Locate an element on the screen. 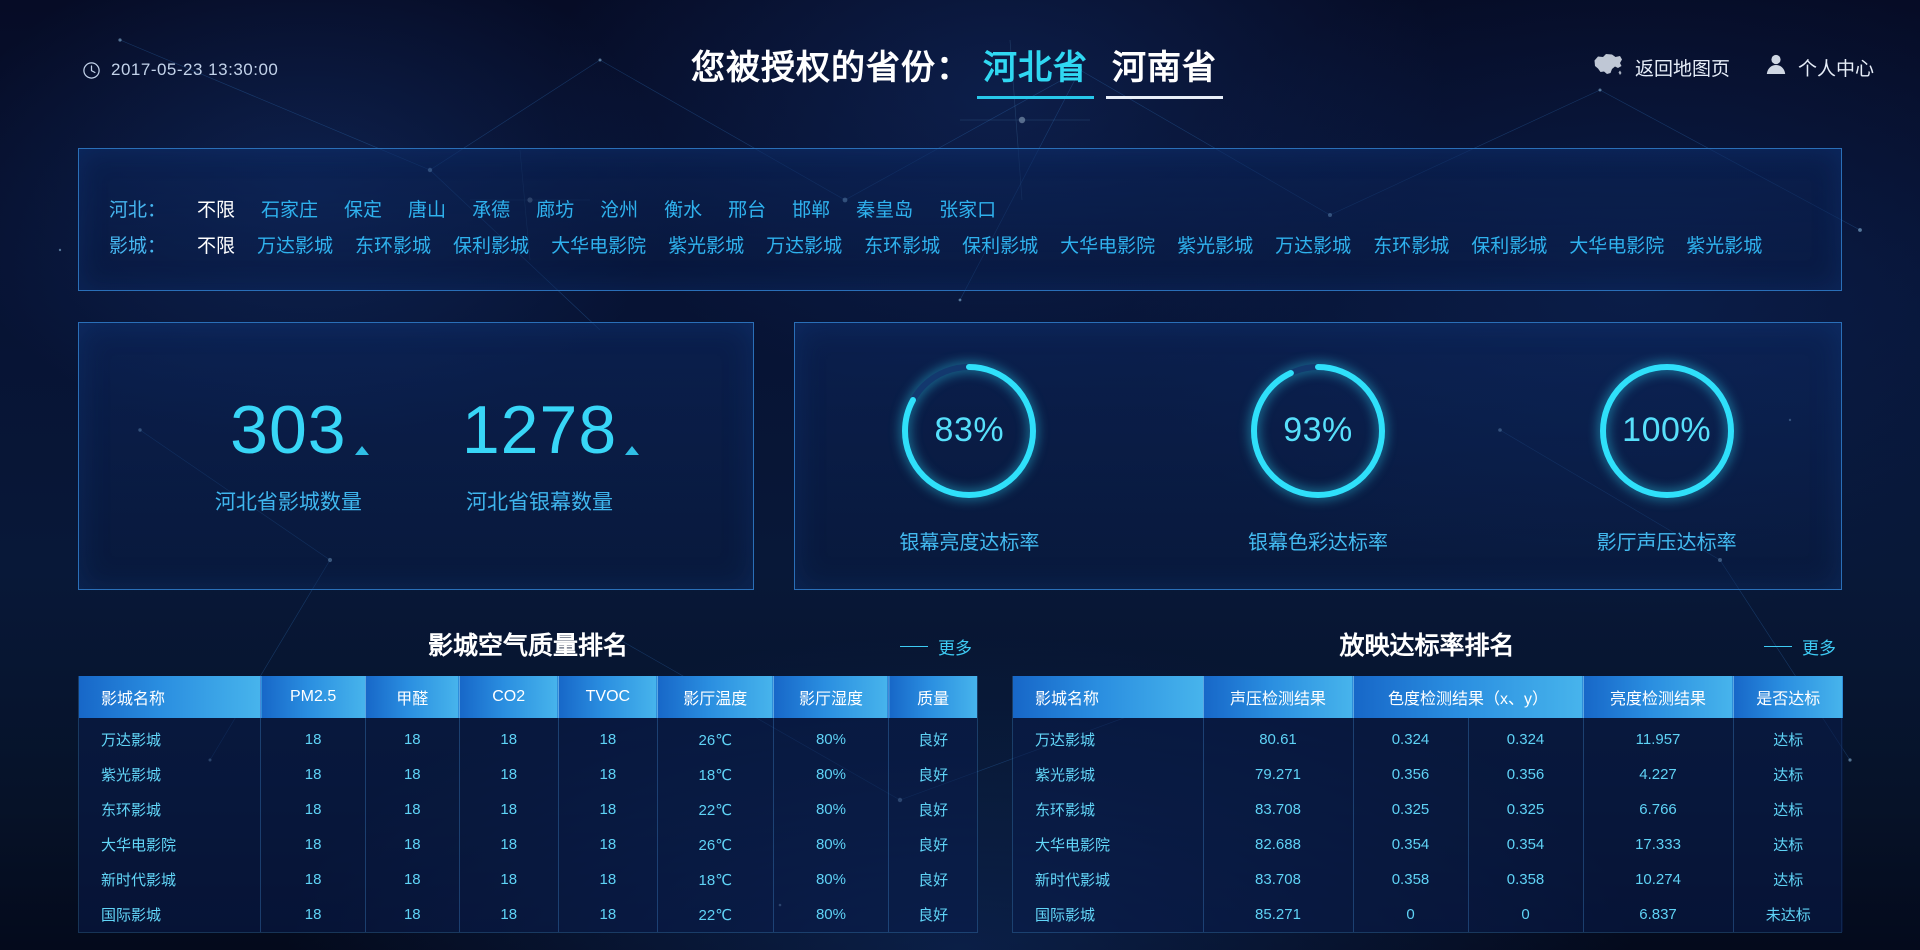 The height and width of the screenshot is (950, 1920). table-row: 紫光影城 18 18 18 18 18℃ 80% 良好 is located at coordinates (528, 774).